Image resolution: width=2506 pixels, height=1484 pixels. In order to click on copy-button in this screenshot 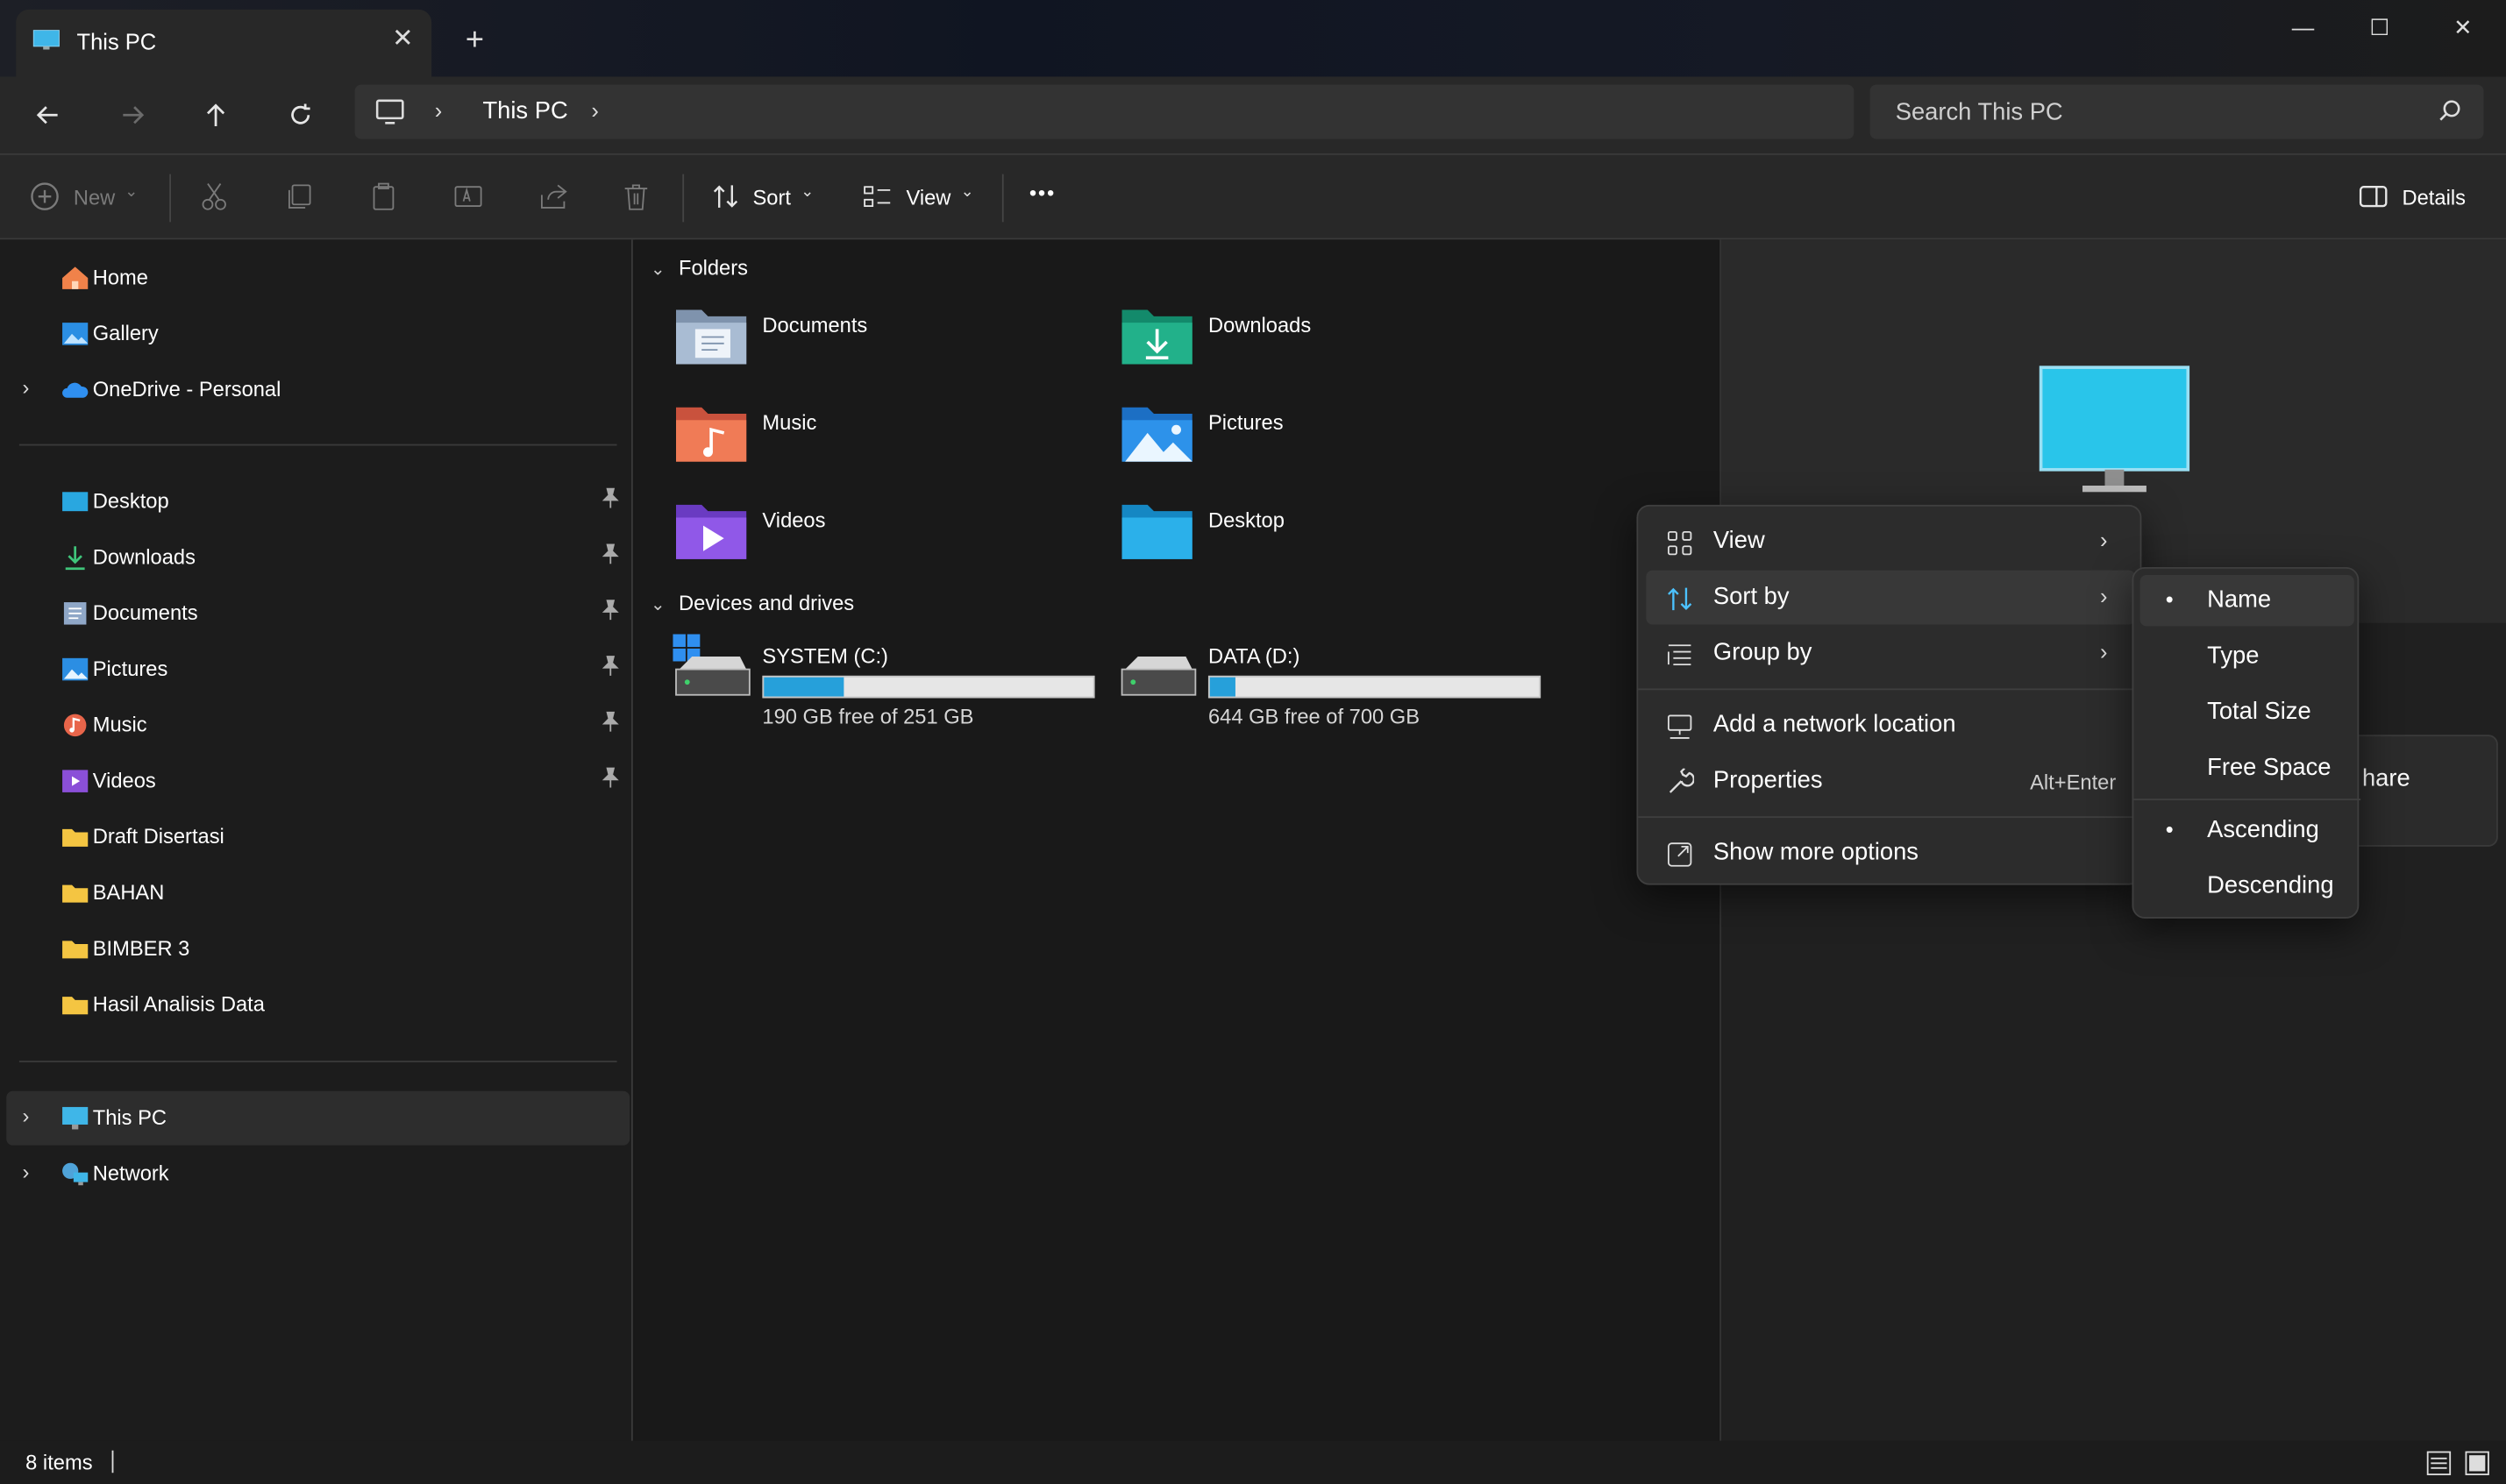, I will do `click(300, 198)`.